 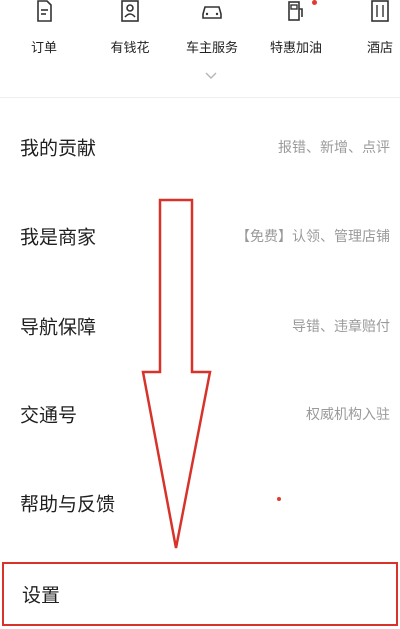 What do you see at coordinates (341, 327) in the screenshot?
I see `menu-item-subtitle: 导错、违章赔付` at bounding box center [341, 327].